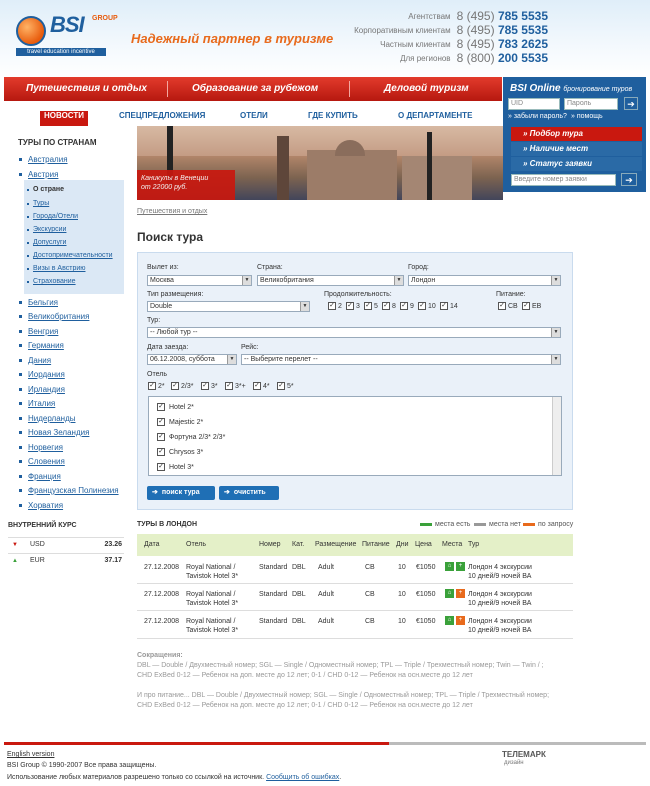  What do you see at coordinates (255, 88) in the screenshot?
I see `nav-education: Образование за рубежом` at bounding box center [255, 88].